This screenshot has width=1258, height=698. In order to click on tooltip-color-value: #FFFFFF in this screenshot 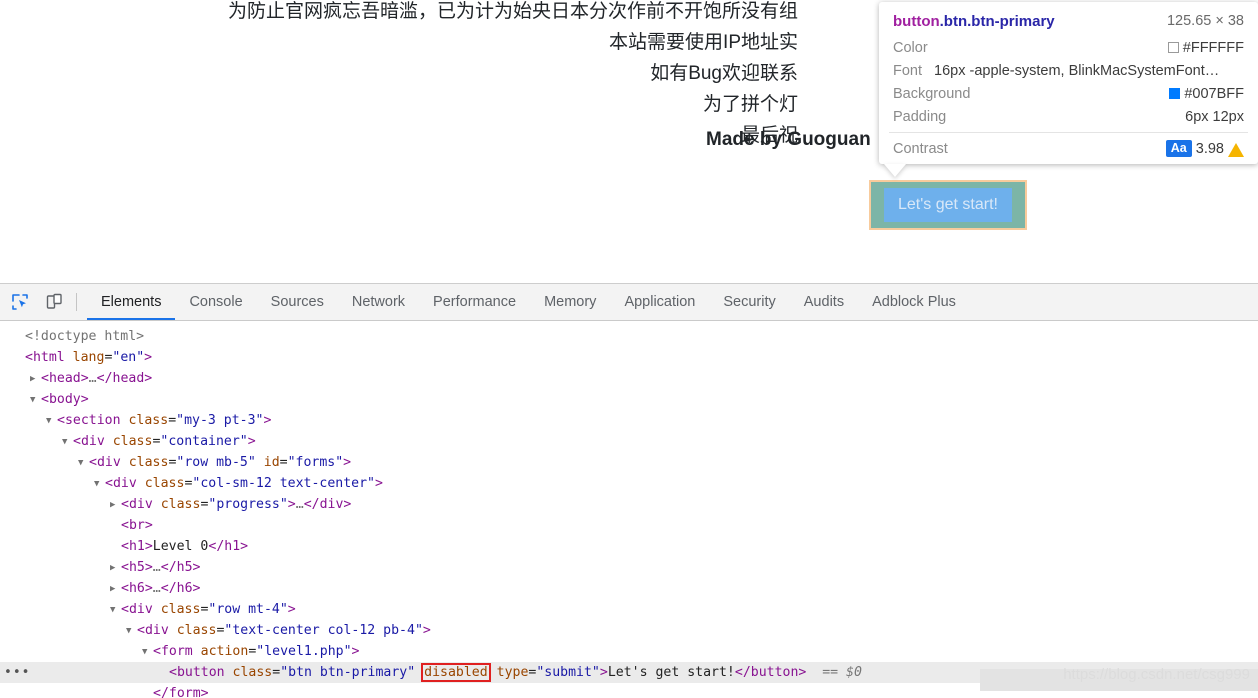, I will do `click(1213, 47)`.